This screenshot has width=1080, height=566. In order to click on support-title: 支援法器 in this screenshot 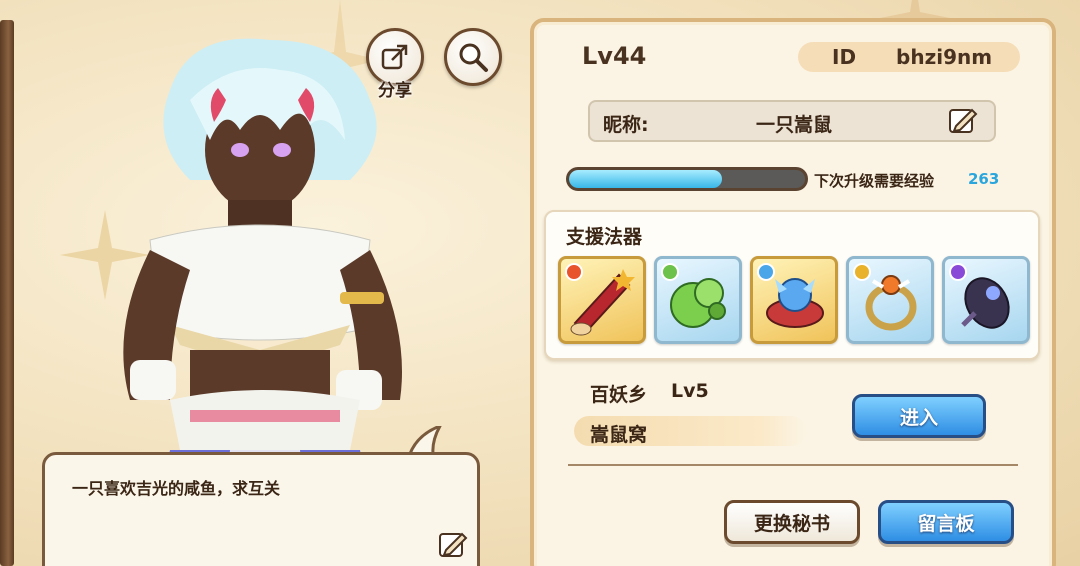, I will do `click(604, 237)`.